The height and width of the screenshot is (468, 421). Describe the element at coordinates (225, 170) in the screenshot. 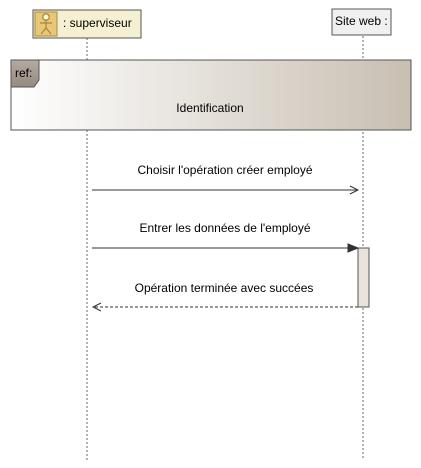

I see `message-label-1: Choisir l'opération créer employé` at that location.